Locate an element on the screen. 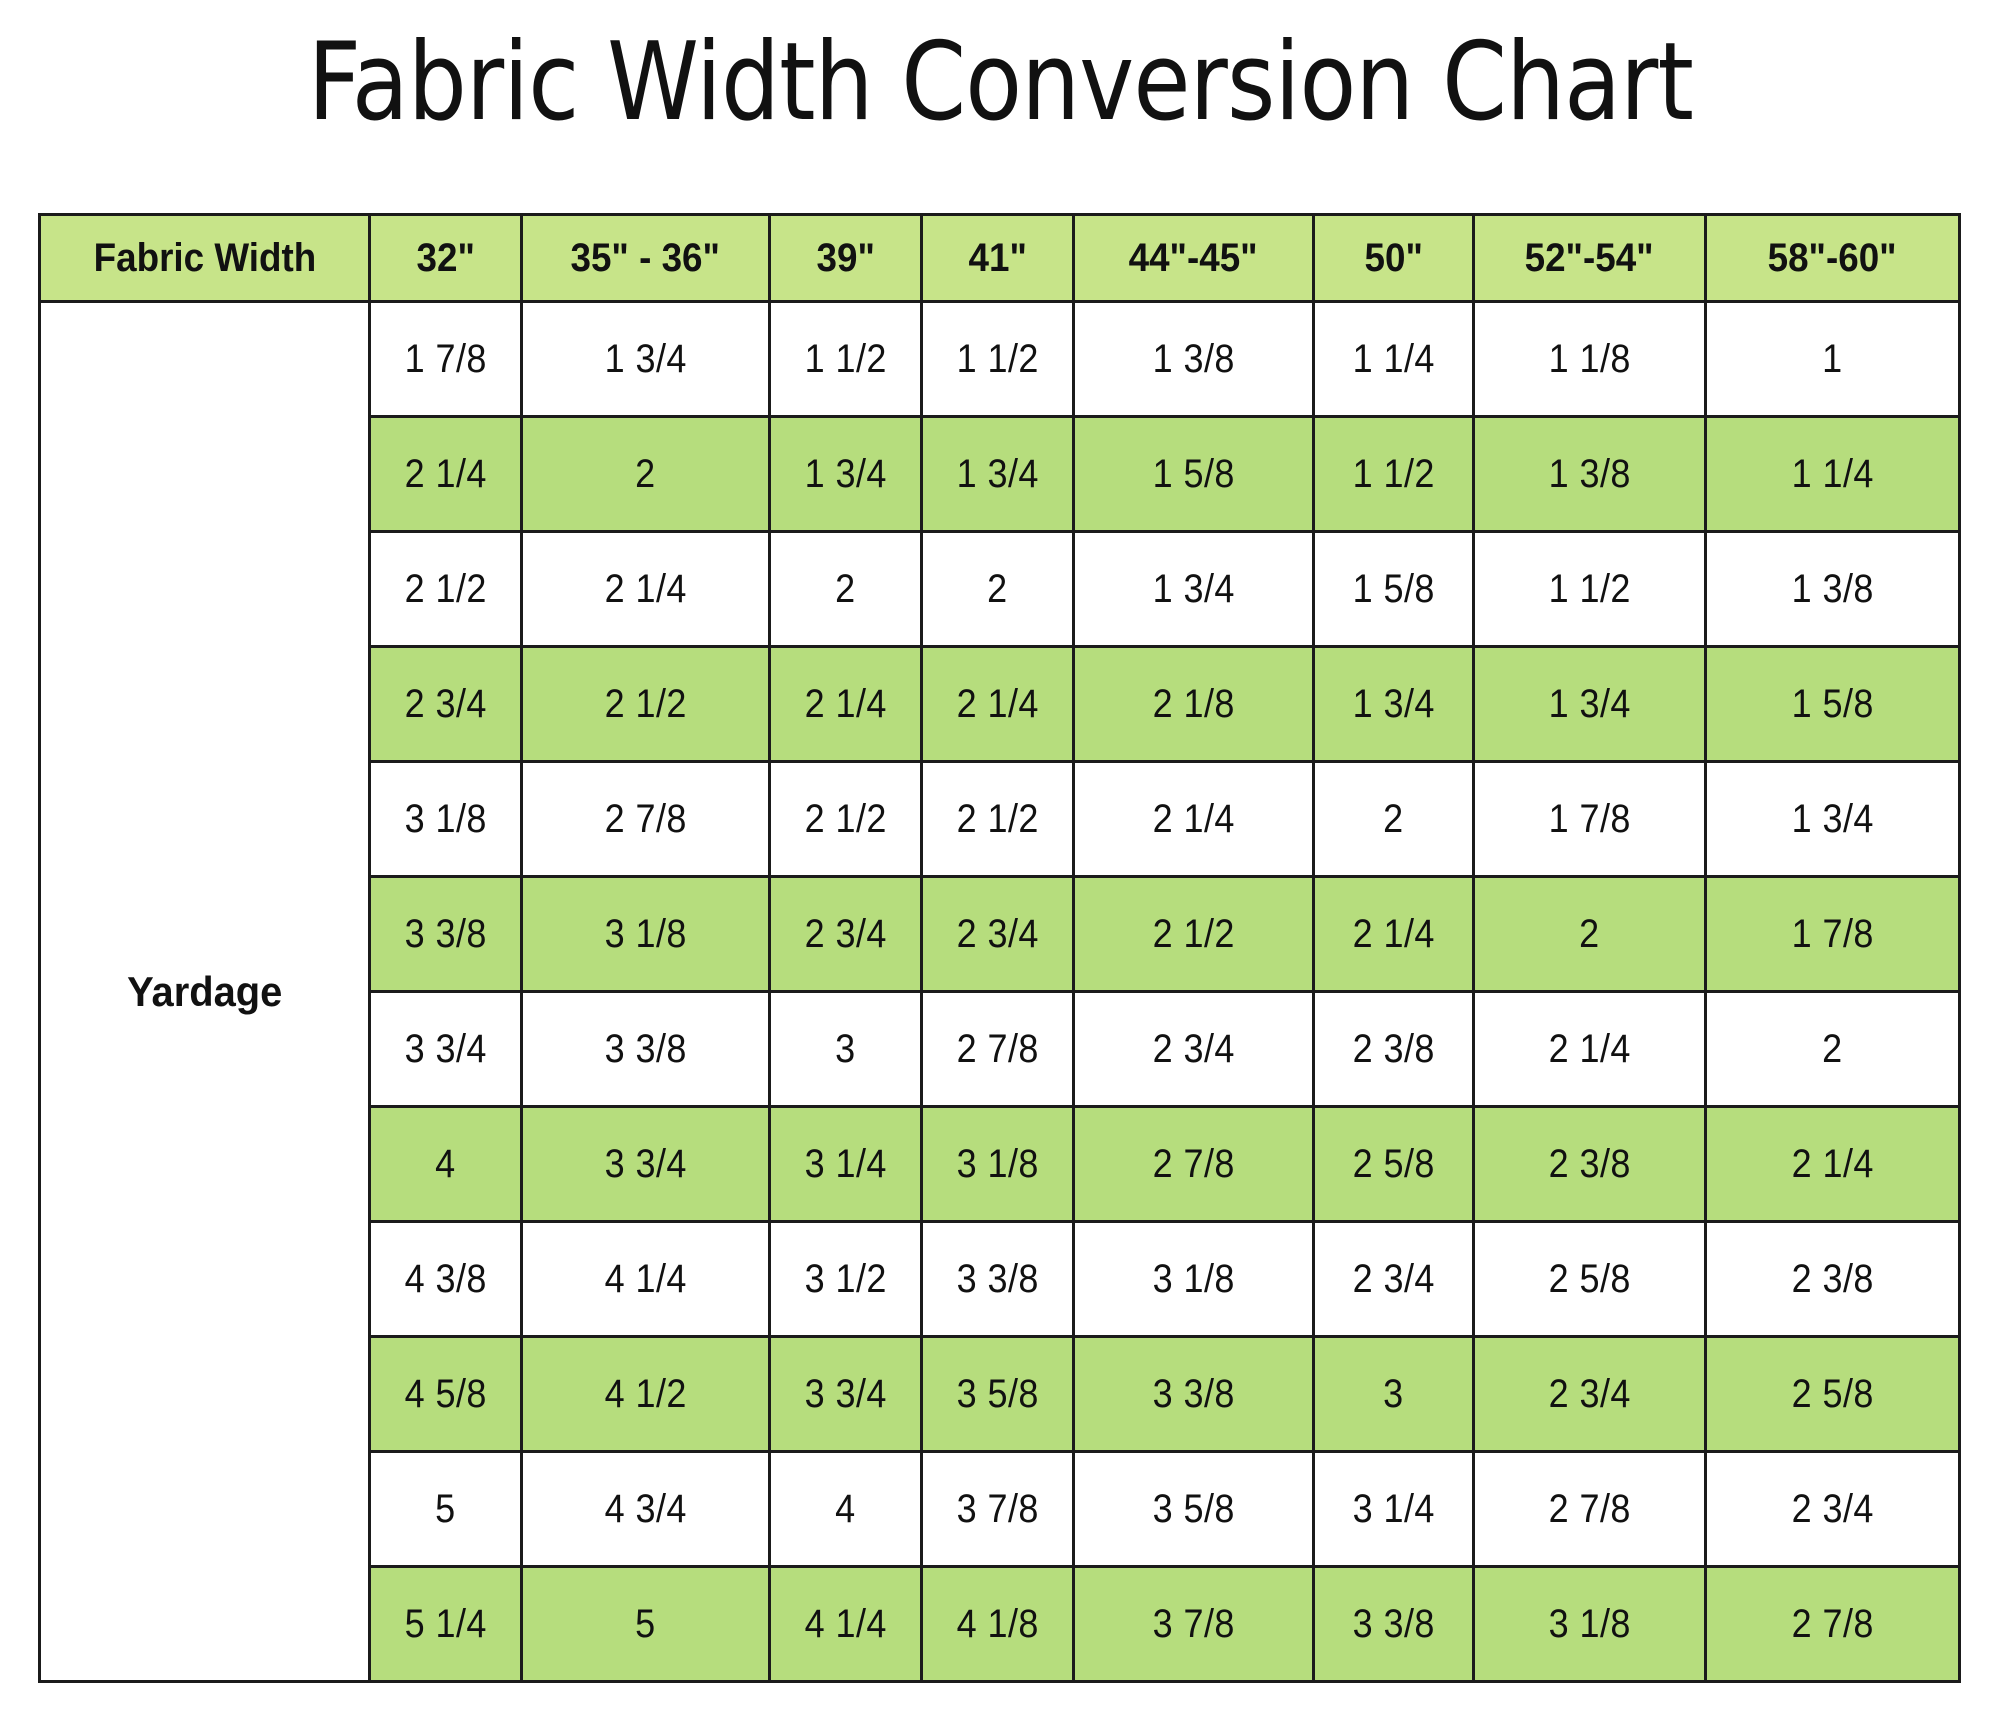  table-cell-value: 2 5/8 is located at coordinates (1393, 1163).